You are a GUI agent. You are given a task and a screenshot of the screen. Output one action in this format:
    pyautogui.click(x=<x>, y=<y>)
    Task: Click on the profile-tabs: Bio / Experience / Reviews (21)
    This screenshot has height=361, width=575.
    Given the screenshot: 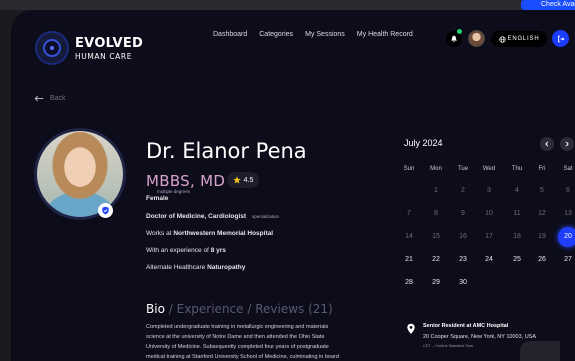 What is the action you would take?
    pyautogui.click(x=239, y=309)
    